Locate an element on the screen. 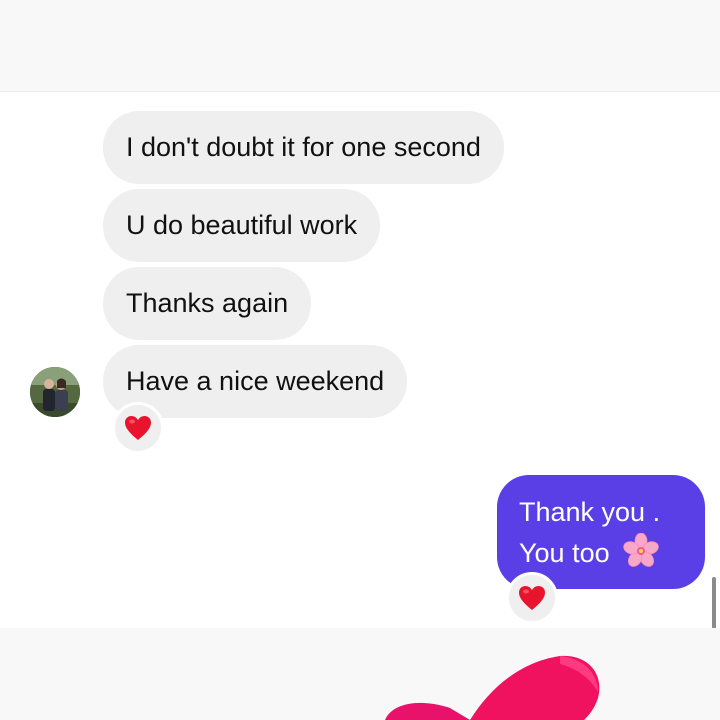 The height and width of the screenshot is (720, 720). incoming-message-bubble: U do beautiful work is located at coordinates (242, 225).